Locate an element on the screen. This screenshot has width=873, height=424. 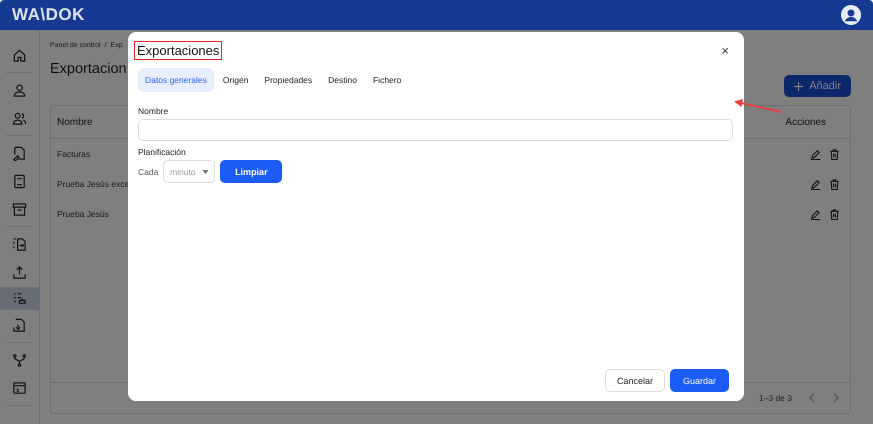
save-button: Guardar is located at coordinates (699, 380).